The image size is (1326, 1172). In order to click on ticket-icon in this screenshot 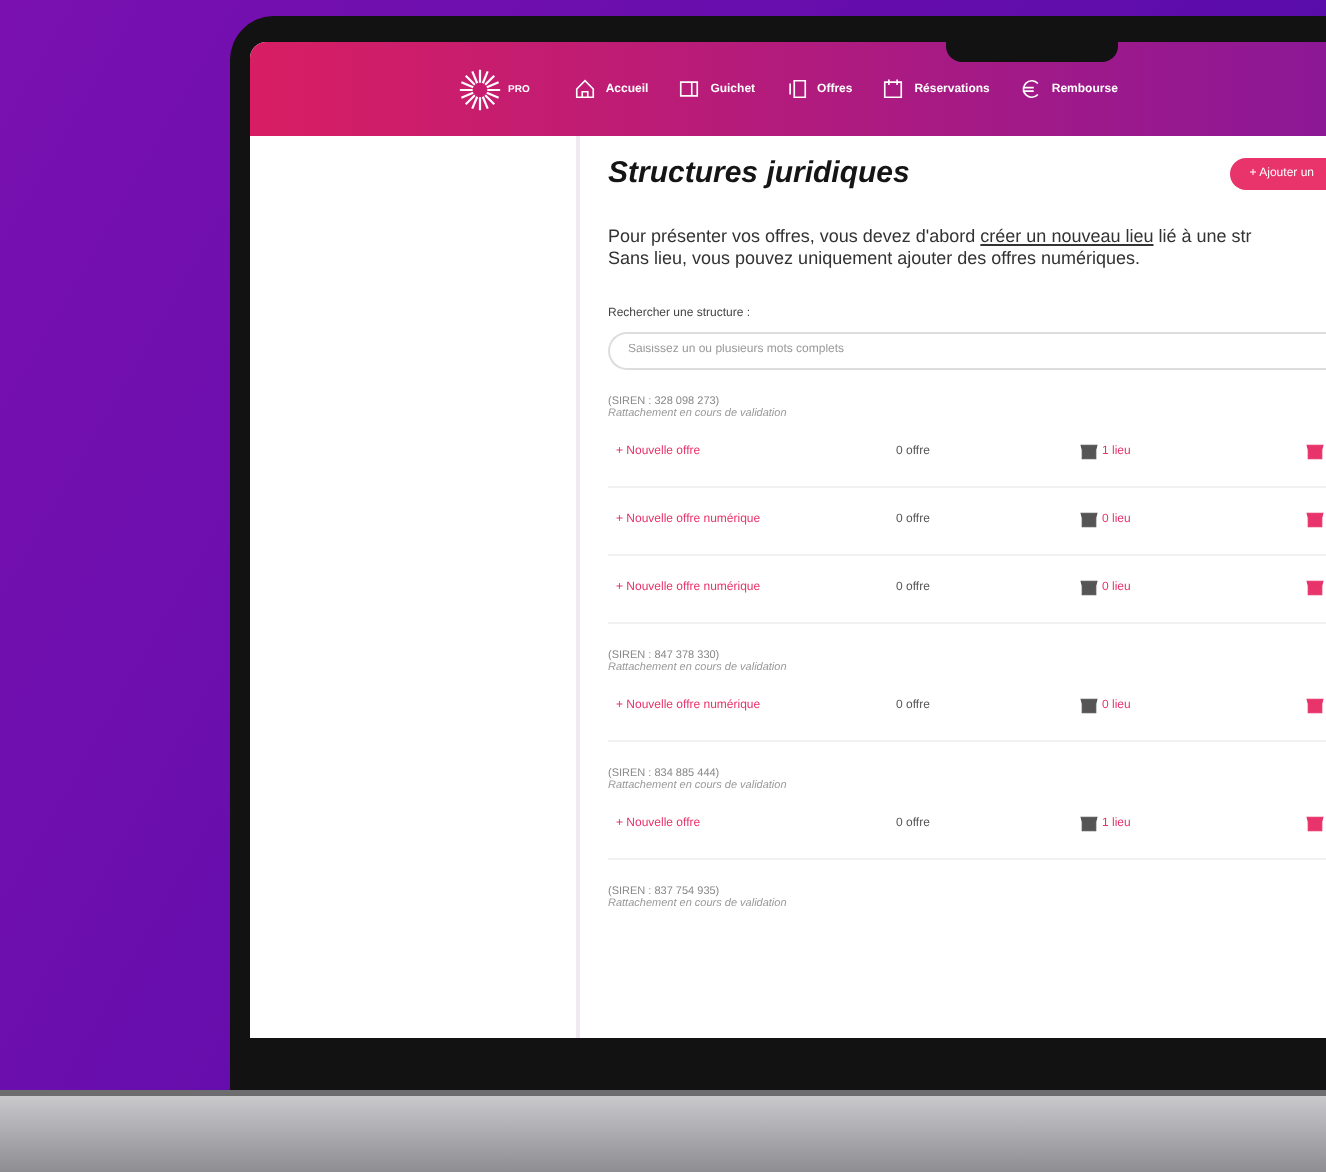, I will do `click(689, 89)`.